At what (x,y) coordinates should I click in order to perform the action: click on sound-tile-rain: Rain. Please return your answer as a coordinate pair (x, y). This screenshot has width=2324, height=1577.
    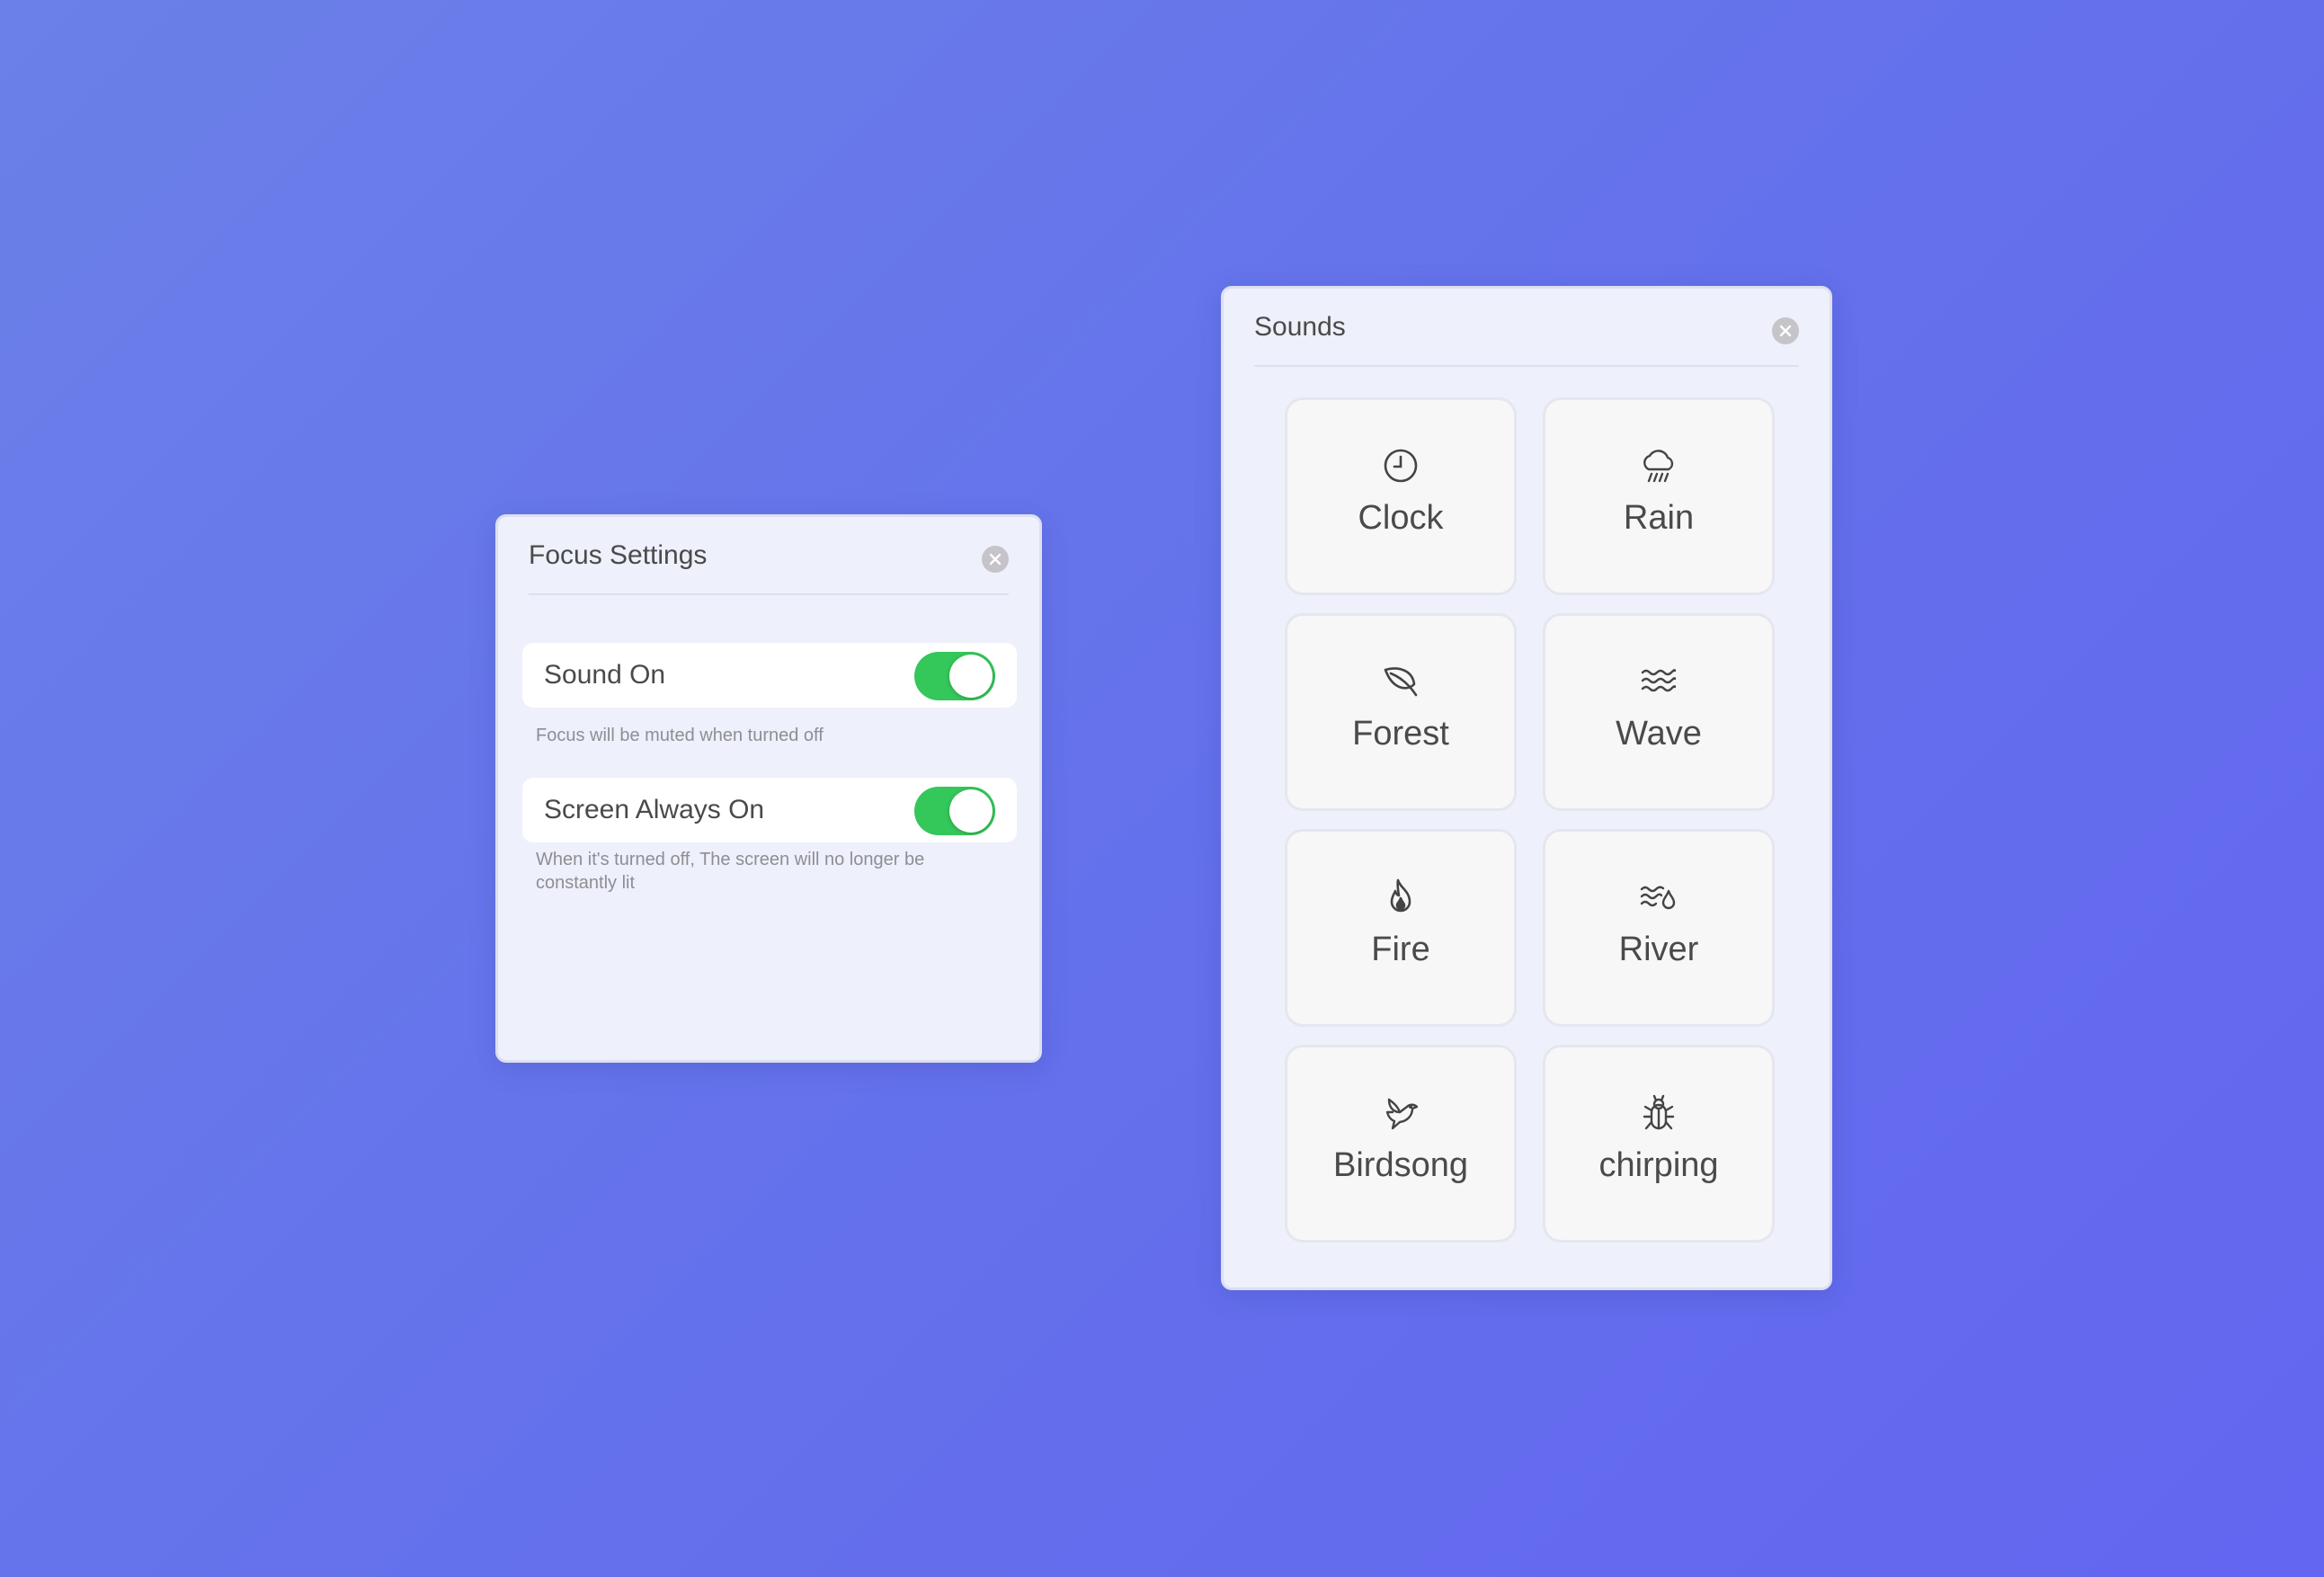
    Looking at the image, I should click on (1659, 496).